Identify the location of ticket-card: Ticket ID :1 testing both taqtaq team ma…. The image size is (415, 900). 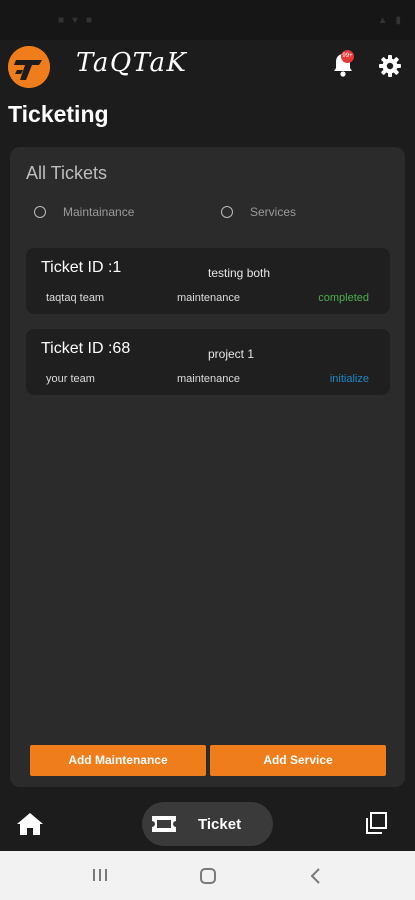
(208, 281).